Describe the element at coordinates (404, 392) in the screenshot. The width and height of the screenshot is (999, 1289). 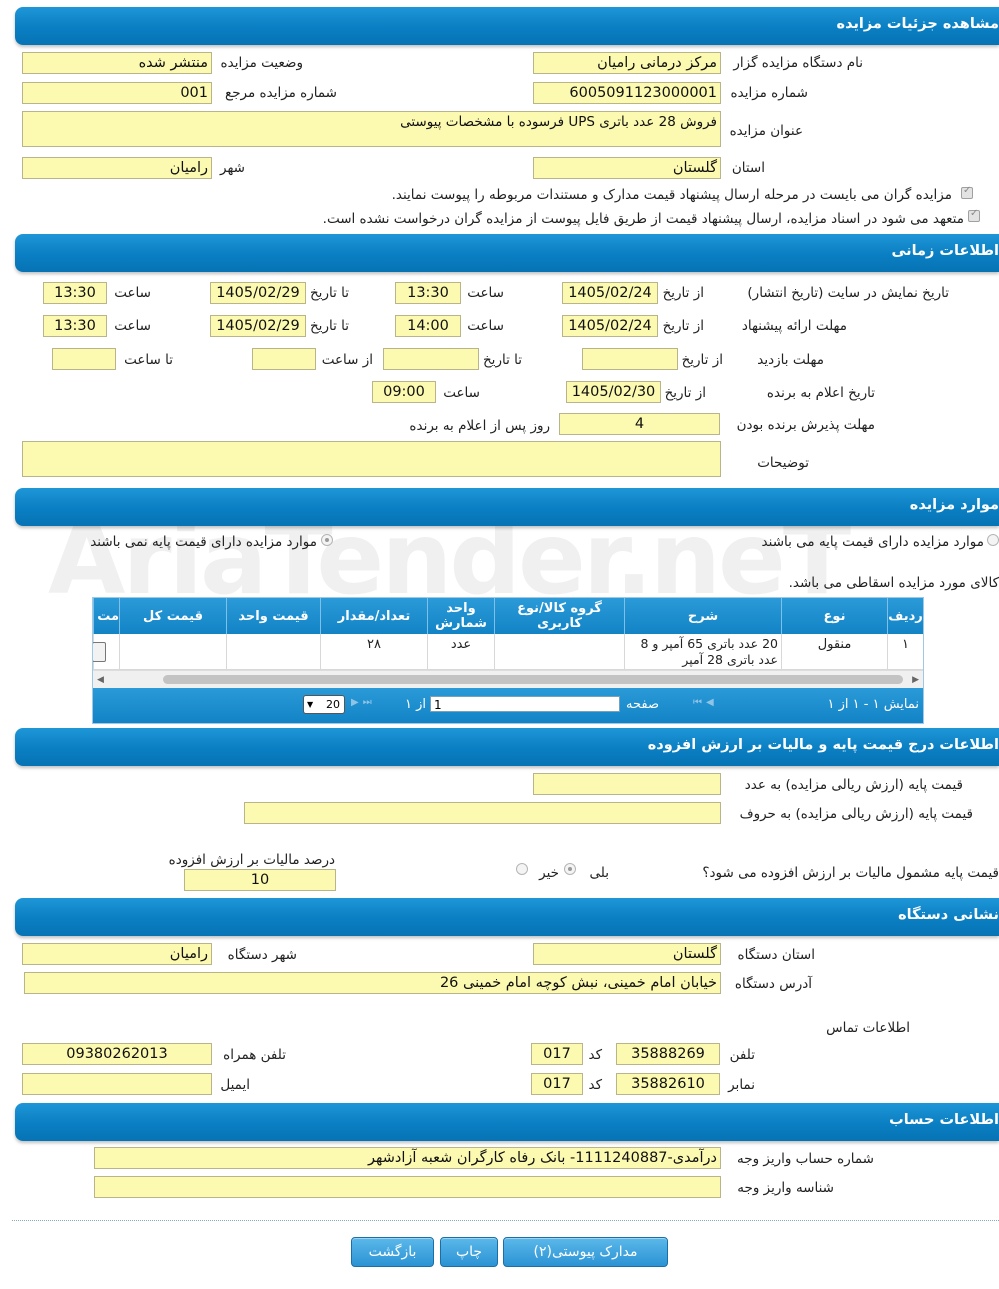
I see `winner-time-field: 09:00` at that location.